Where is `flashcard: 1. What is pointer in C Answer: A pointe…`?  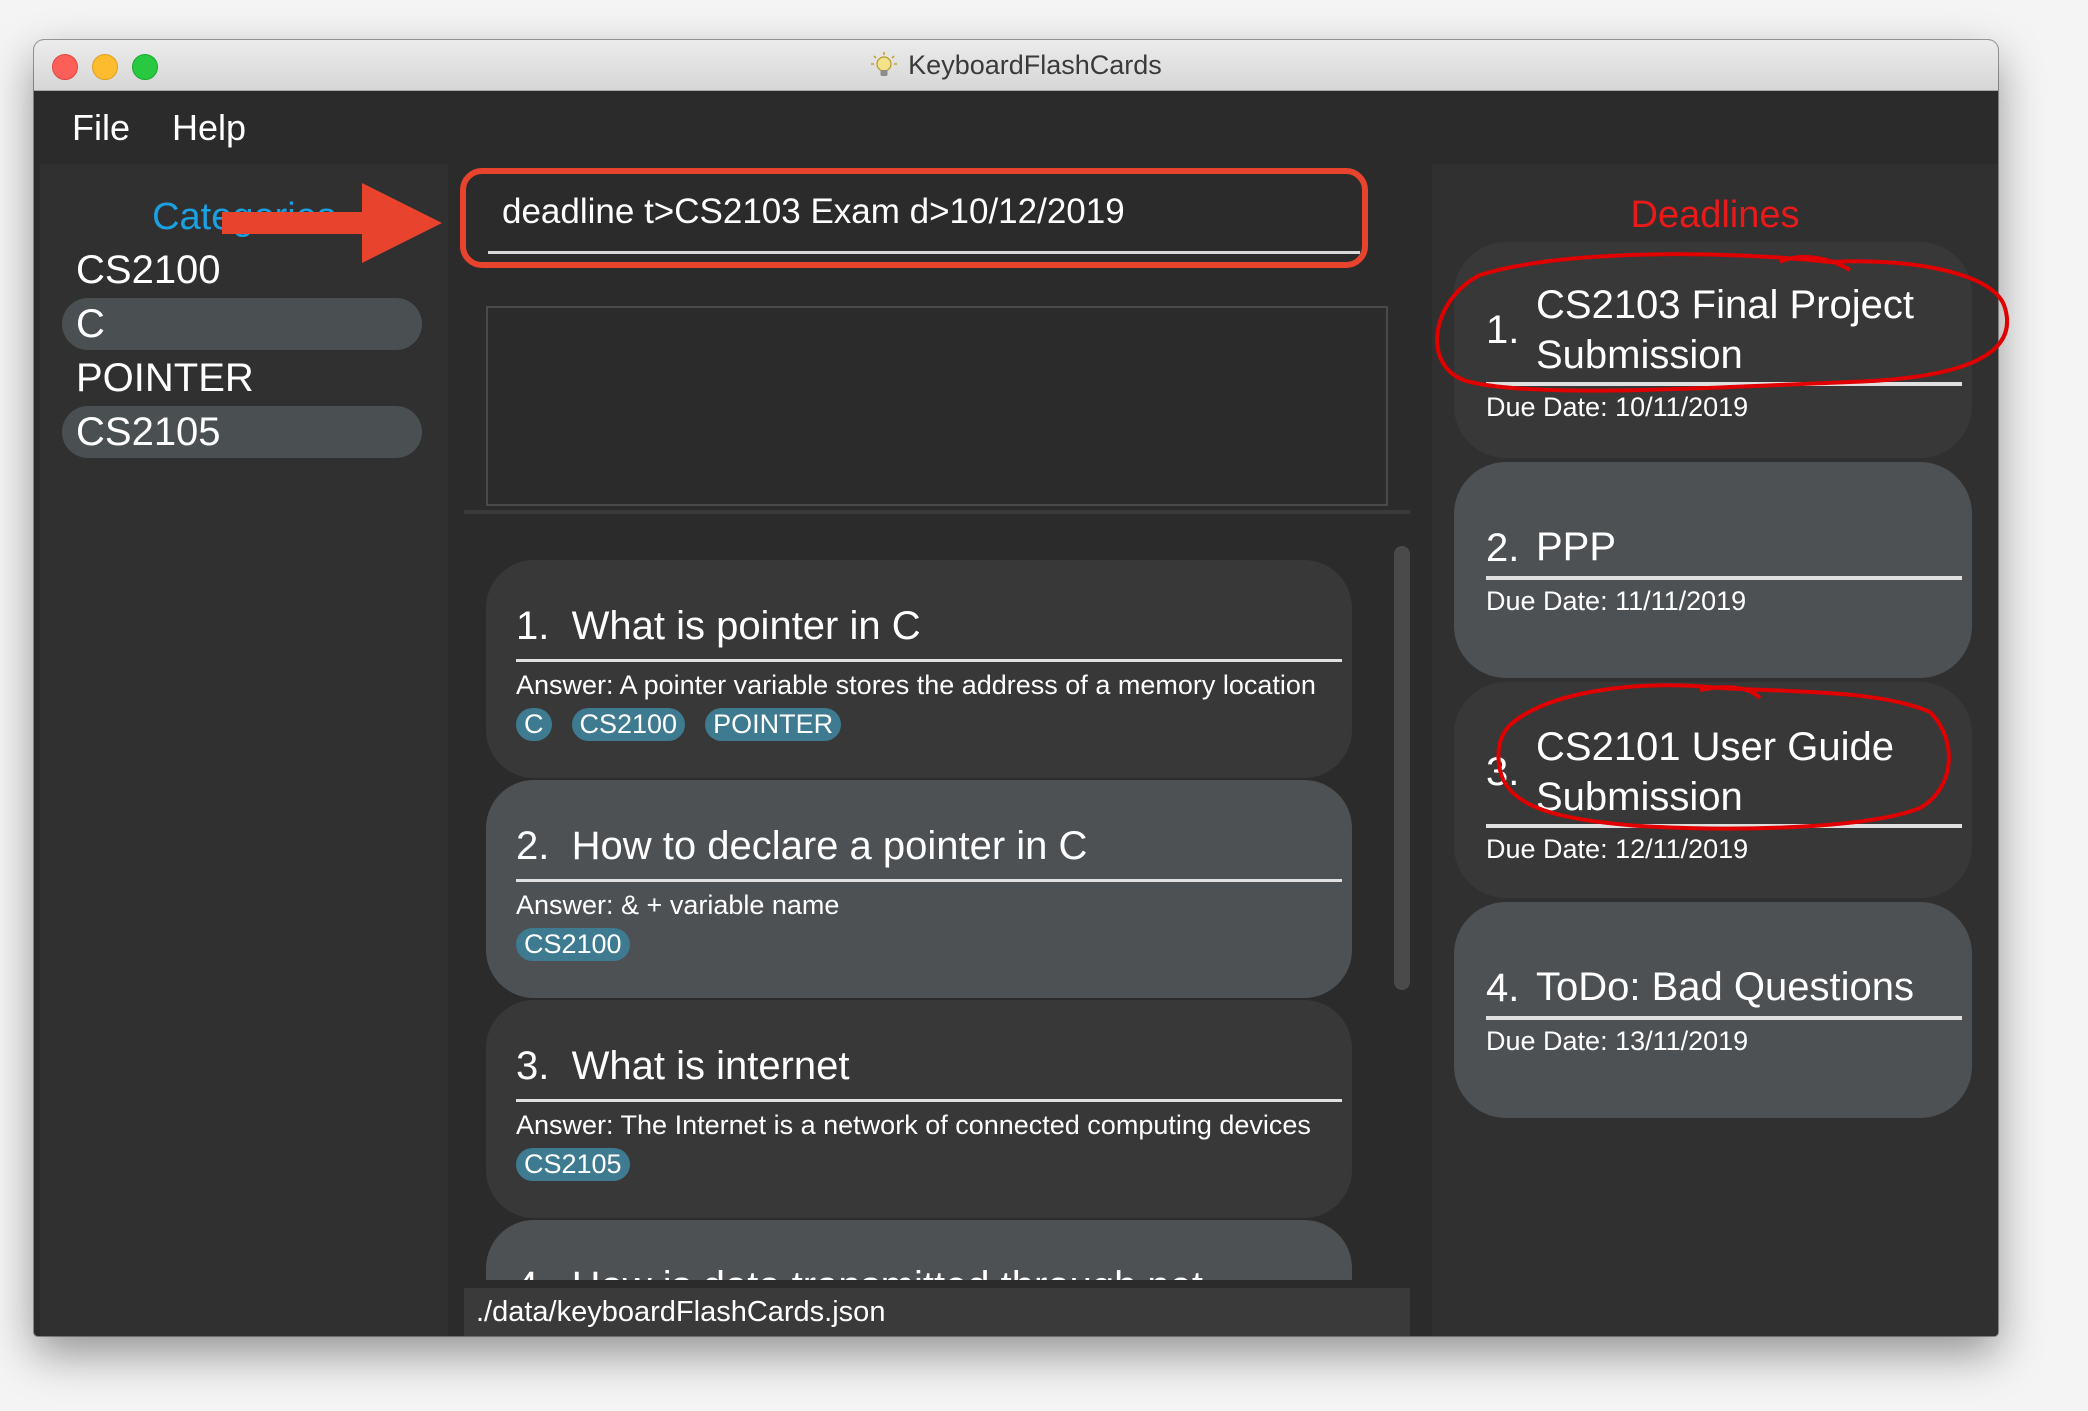
flashcard: 1. What is pointer in C Answer: A pointe… is located at coordinates (919, 669).